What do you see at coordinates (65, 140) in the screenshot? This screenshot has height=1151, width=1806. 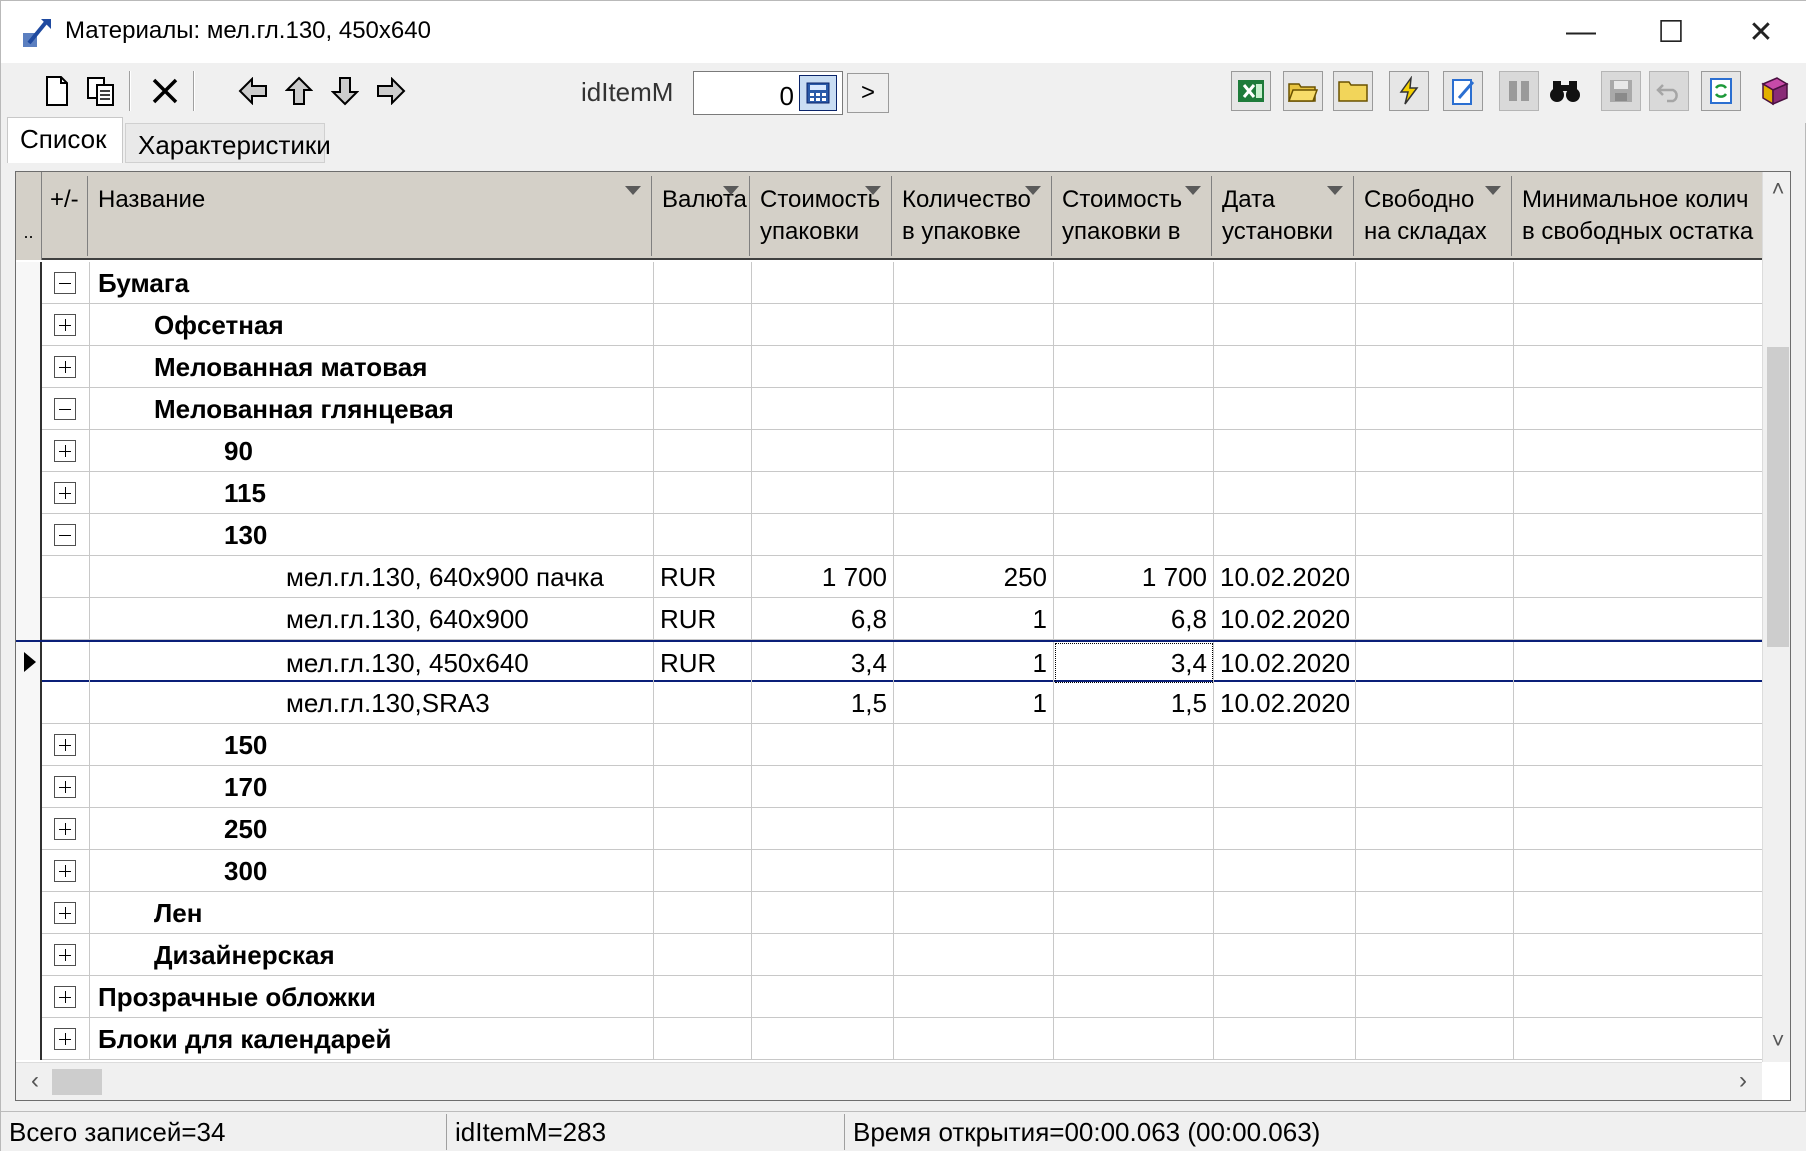 I see `tab-list: Список` at bounding box center [65, 140].